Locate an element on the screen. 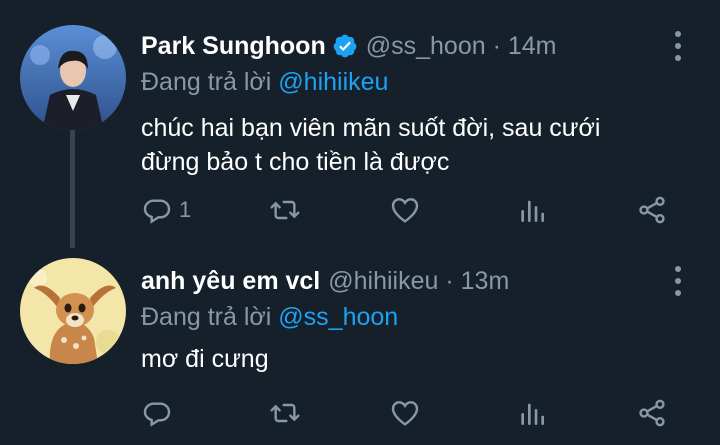  mention-link: @ss_hoon is located at coordinates (338, 317).